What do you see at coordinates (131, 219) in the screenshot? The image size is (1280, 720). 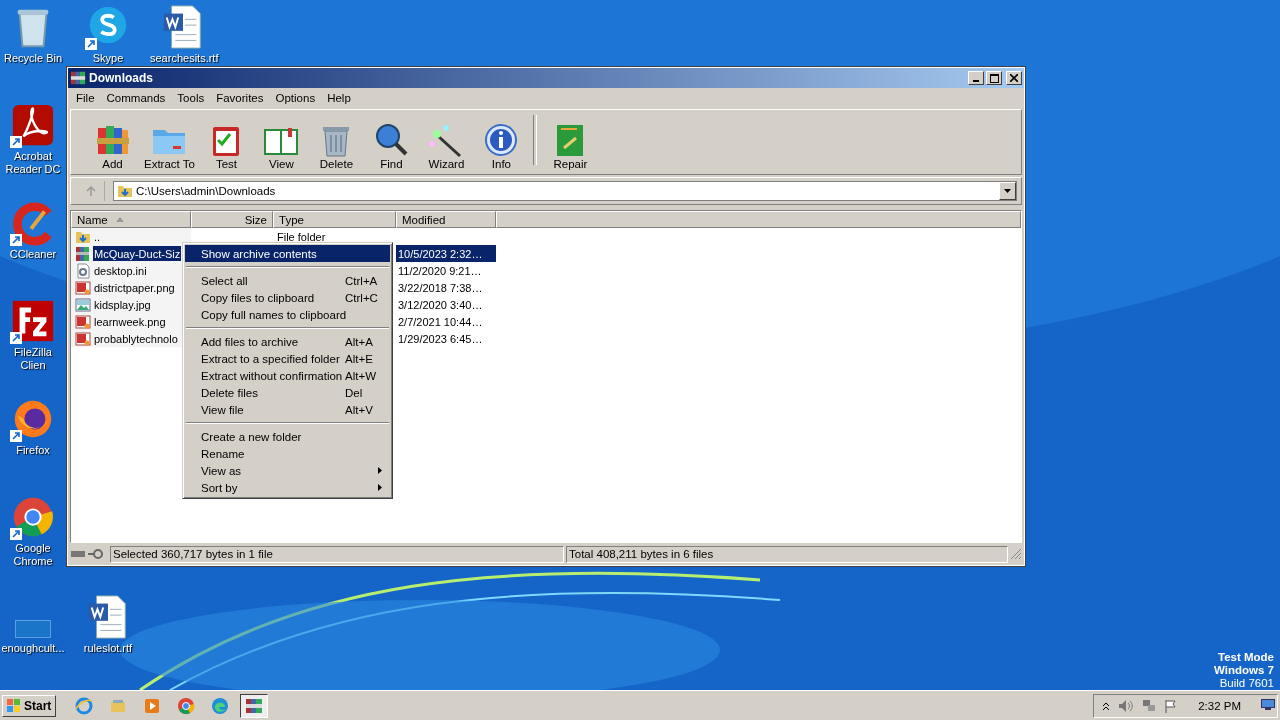 I see `column-header: Name` at bounding box center [131, 219].